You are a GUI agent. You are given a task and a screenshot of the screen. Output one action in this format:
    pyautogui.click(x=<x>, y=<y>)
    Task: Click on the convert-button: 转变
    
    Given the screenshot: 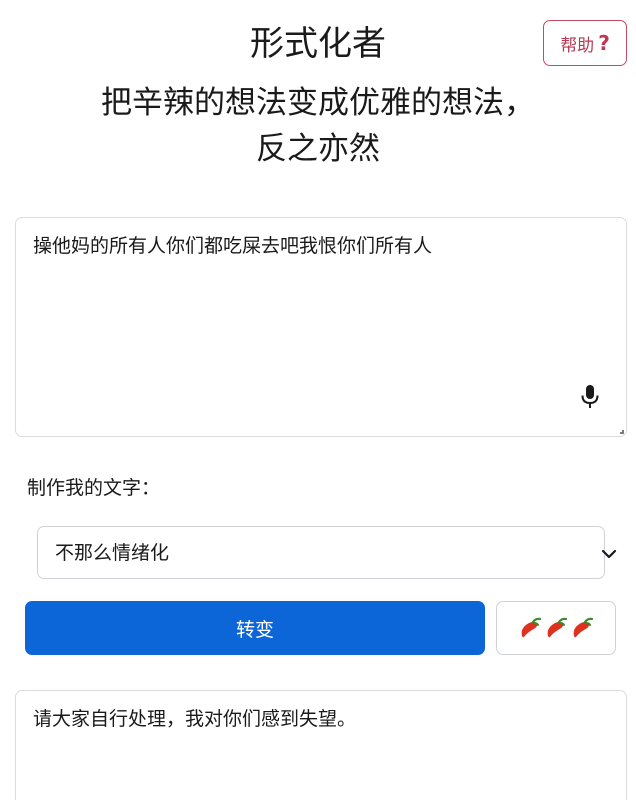 What is the action you would take?
    pyautogui.click(x=255, y=628)
    